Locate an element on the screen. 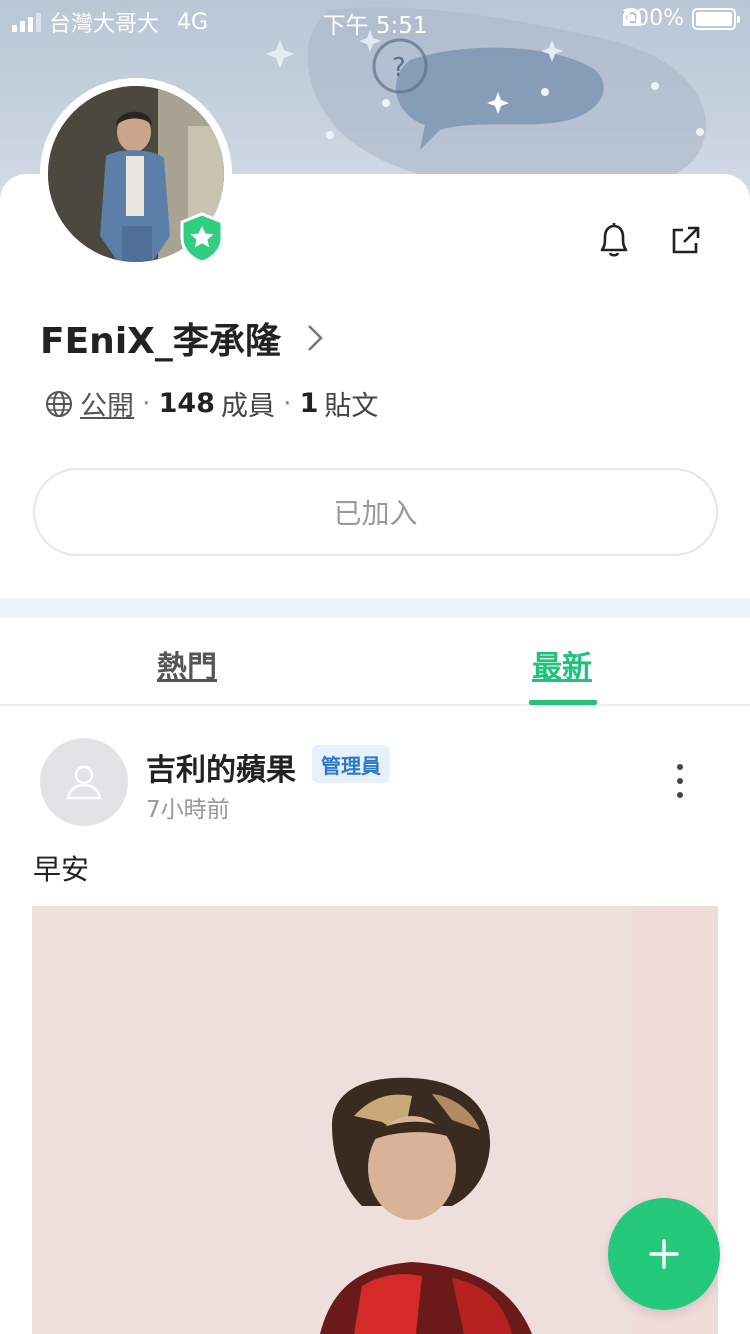  user-icon is located at coordinates (84, 782).